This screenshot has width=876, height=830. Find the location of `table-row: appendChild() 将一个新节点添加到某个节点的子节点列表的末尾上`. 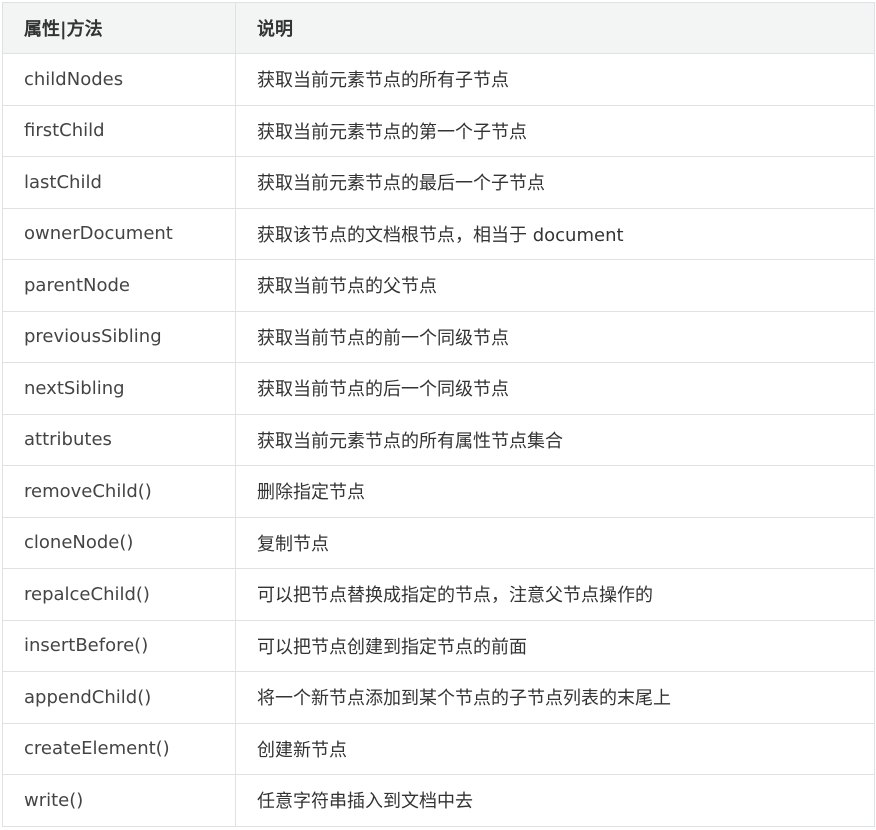

table-row: appendChild() 将一个新节点添加到某个节点的子节点列表的末尾上 is located at coordinates (438, 697).